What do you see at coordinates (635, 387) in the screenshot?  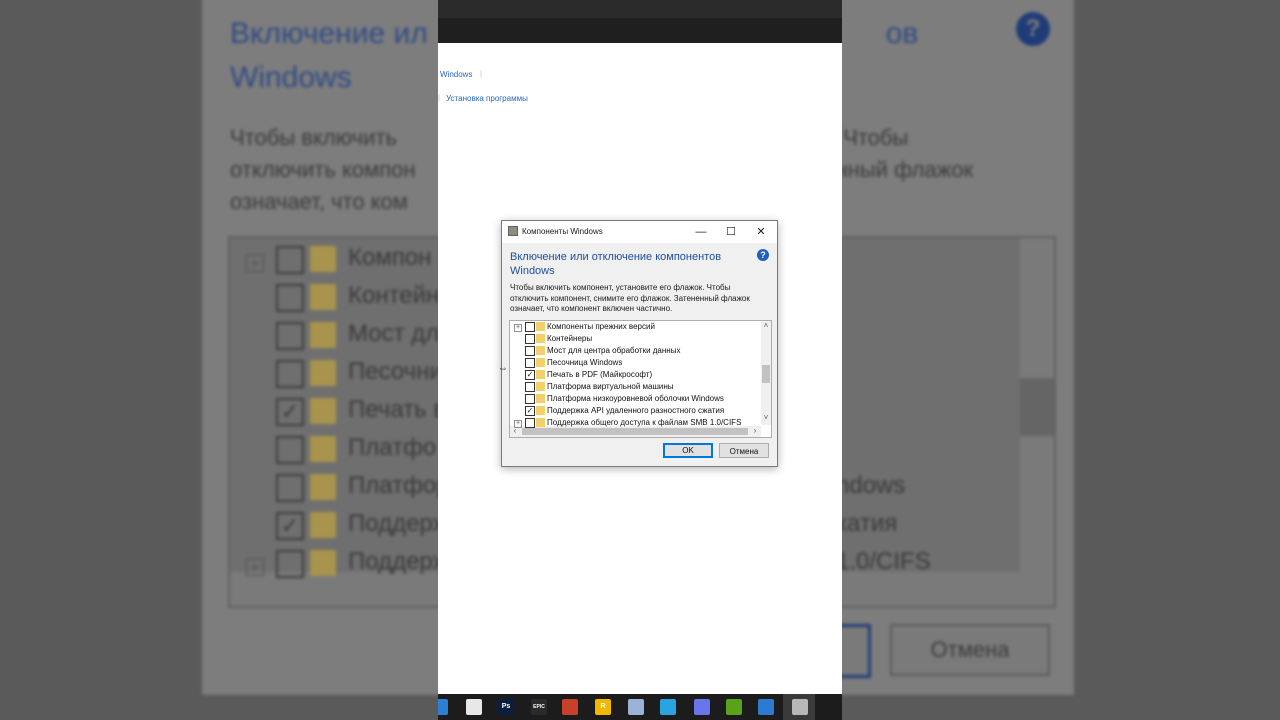 I see `component-row: Платформа виртуальной машины` at bounding box center [635, 387].